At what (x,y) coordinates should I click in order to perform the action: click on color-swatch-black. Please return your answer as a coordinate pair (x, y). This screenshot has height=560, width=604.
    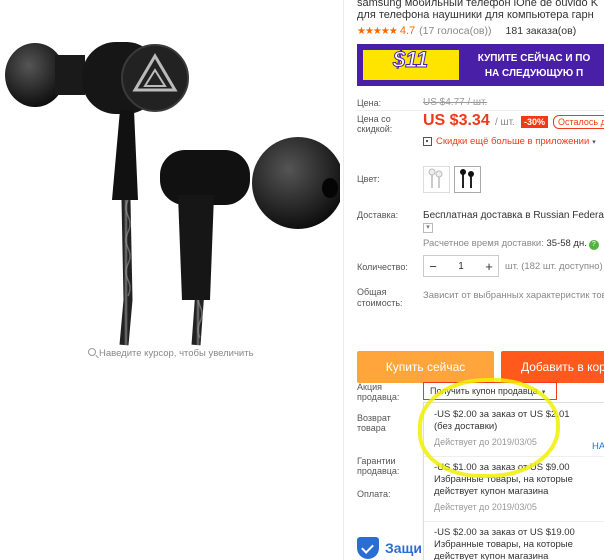
    Looking at the image, I should click on (467, 179).